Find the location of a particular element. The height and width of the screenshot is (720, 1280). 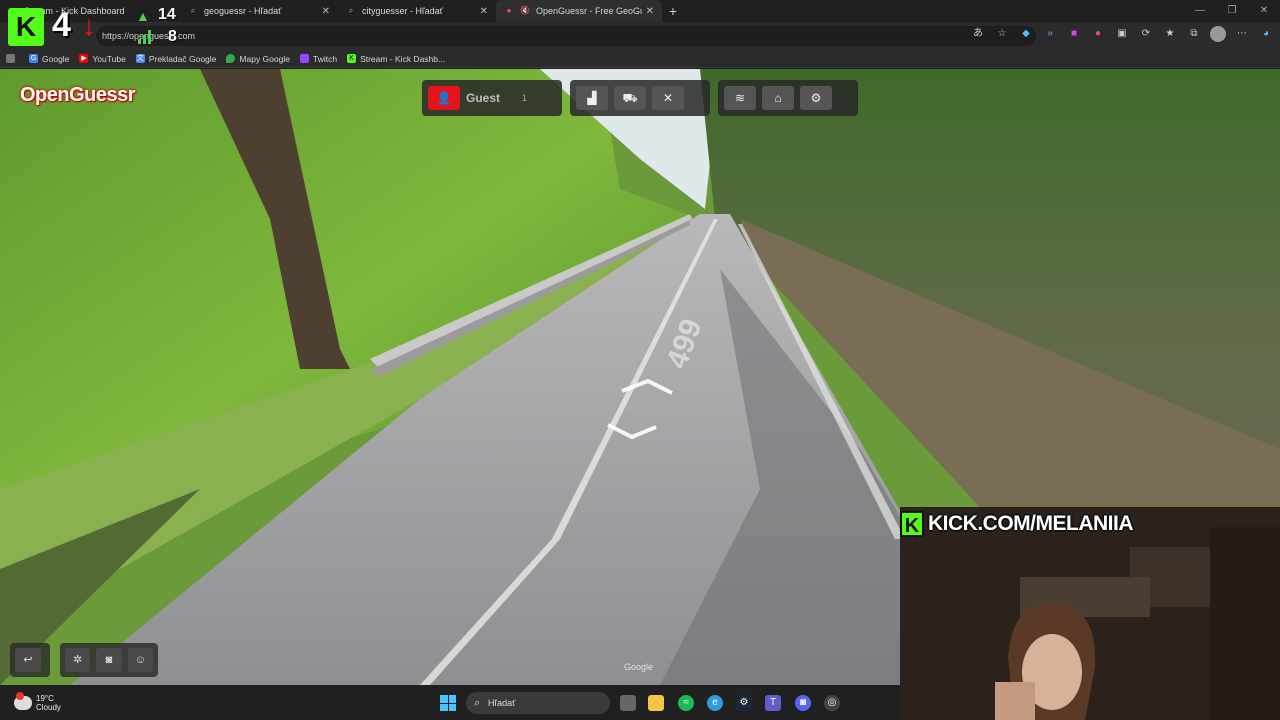

player-button: 👤 is located at coordinates (444, 98).